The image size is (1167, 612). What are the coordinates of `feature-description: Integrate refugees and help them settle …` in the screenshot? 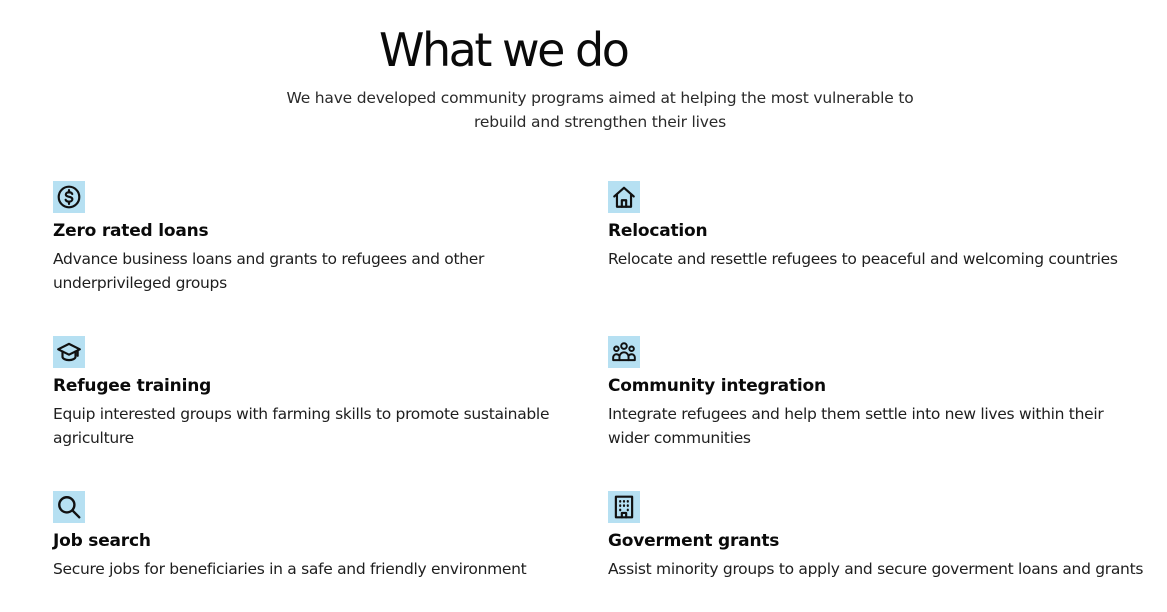 It's located at (856, 426).